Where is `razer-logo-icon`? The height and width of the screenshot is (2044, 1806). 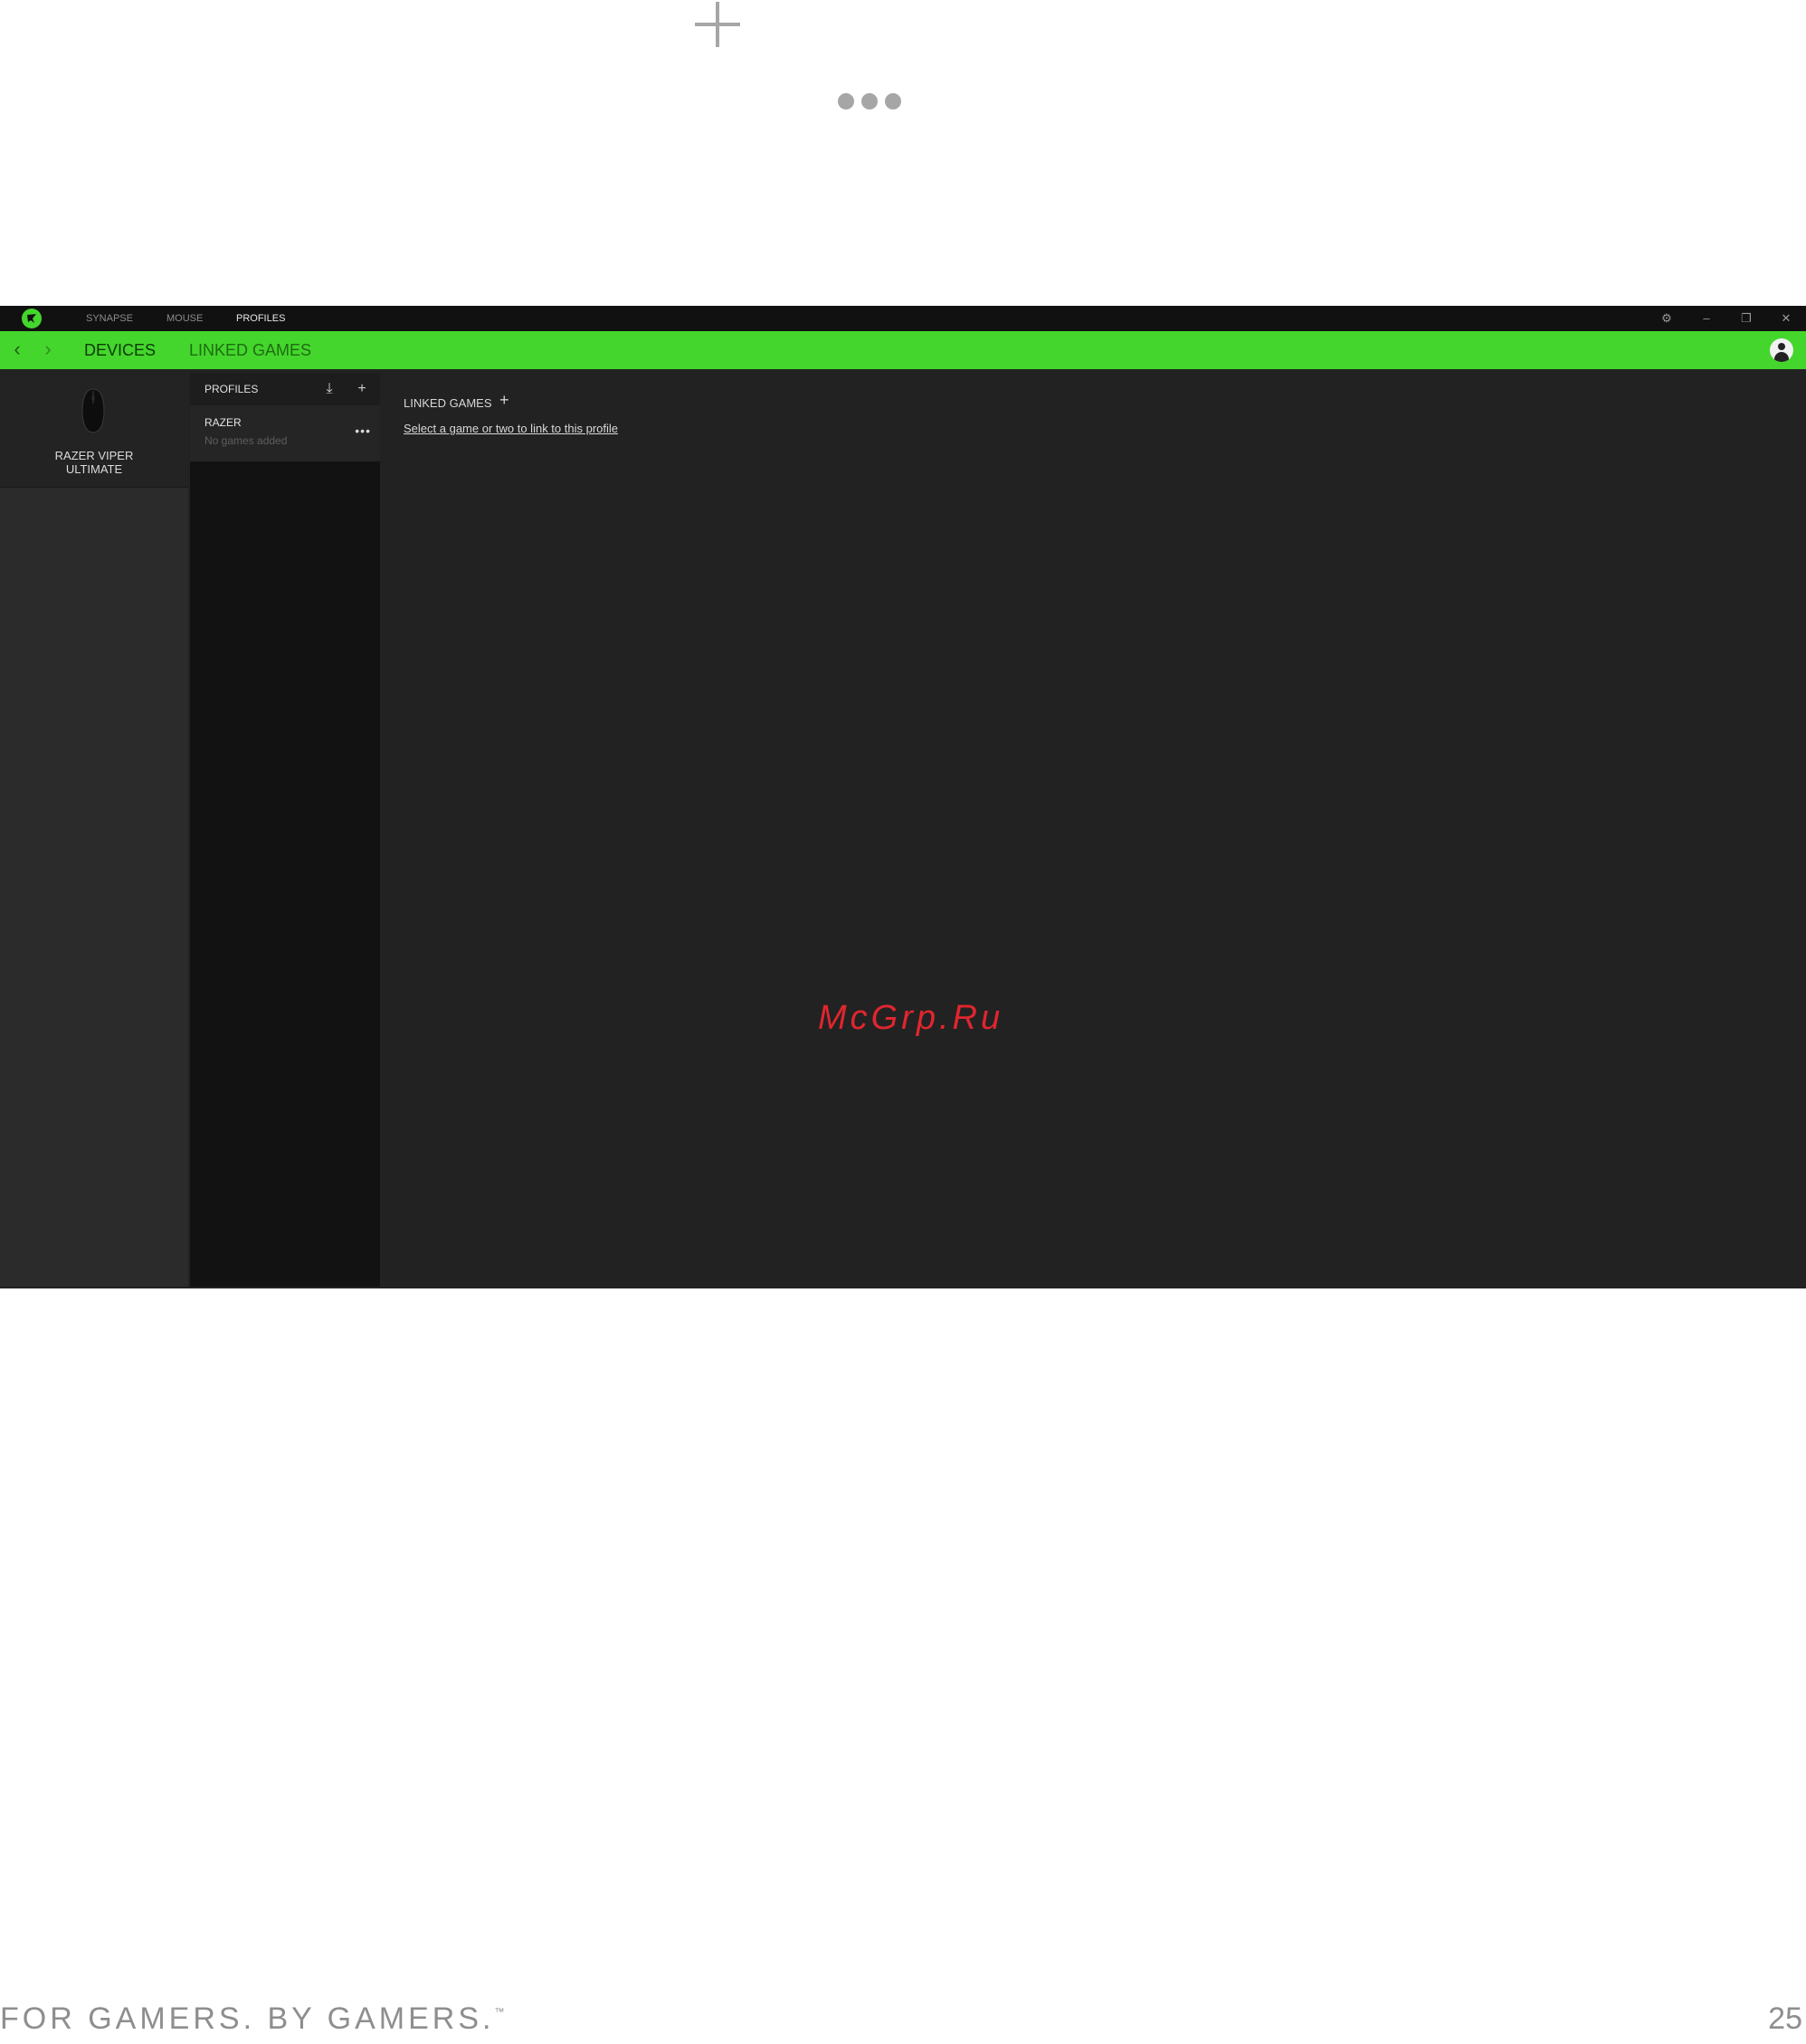
razer-logo-icon is located at coordinates (32, 318).